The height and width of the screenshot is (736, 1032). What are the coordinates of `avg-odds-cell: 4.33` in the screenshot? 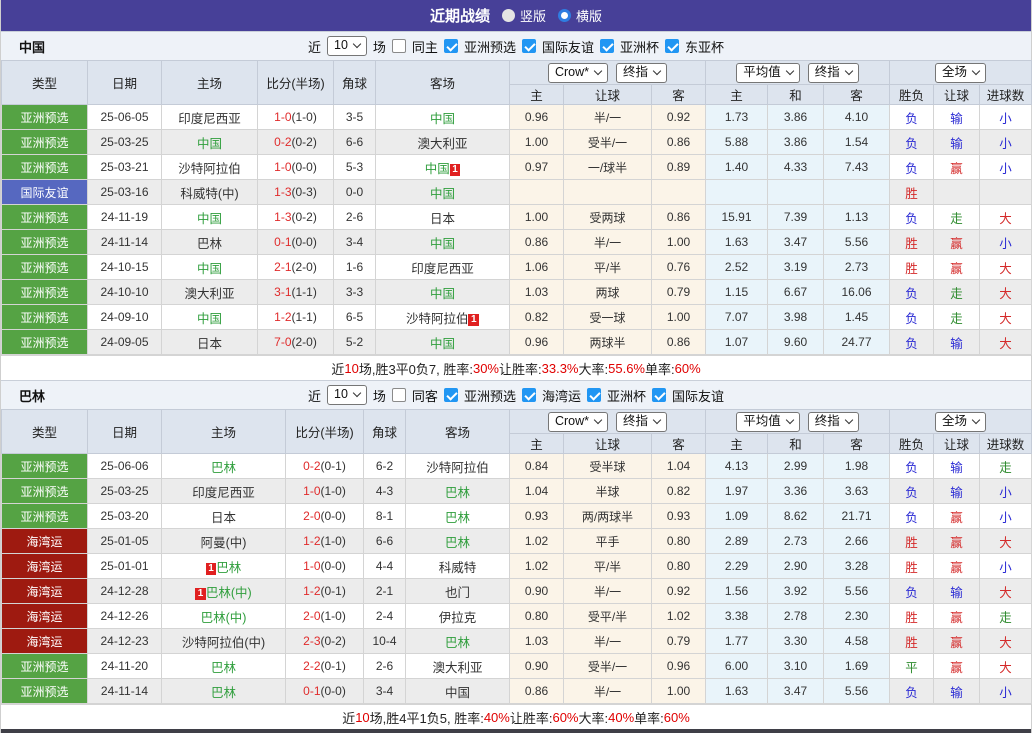 It's located at (796, 167).